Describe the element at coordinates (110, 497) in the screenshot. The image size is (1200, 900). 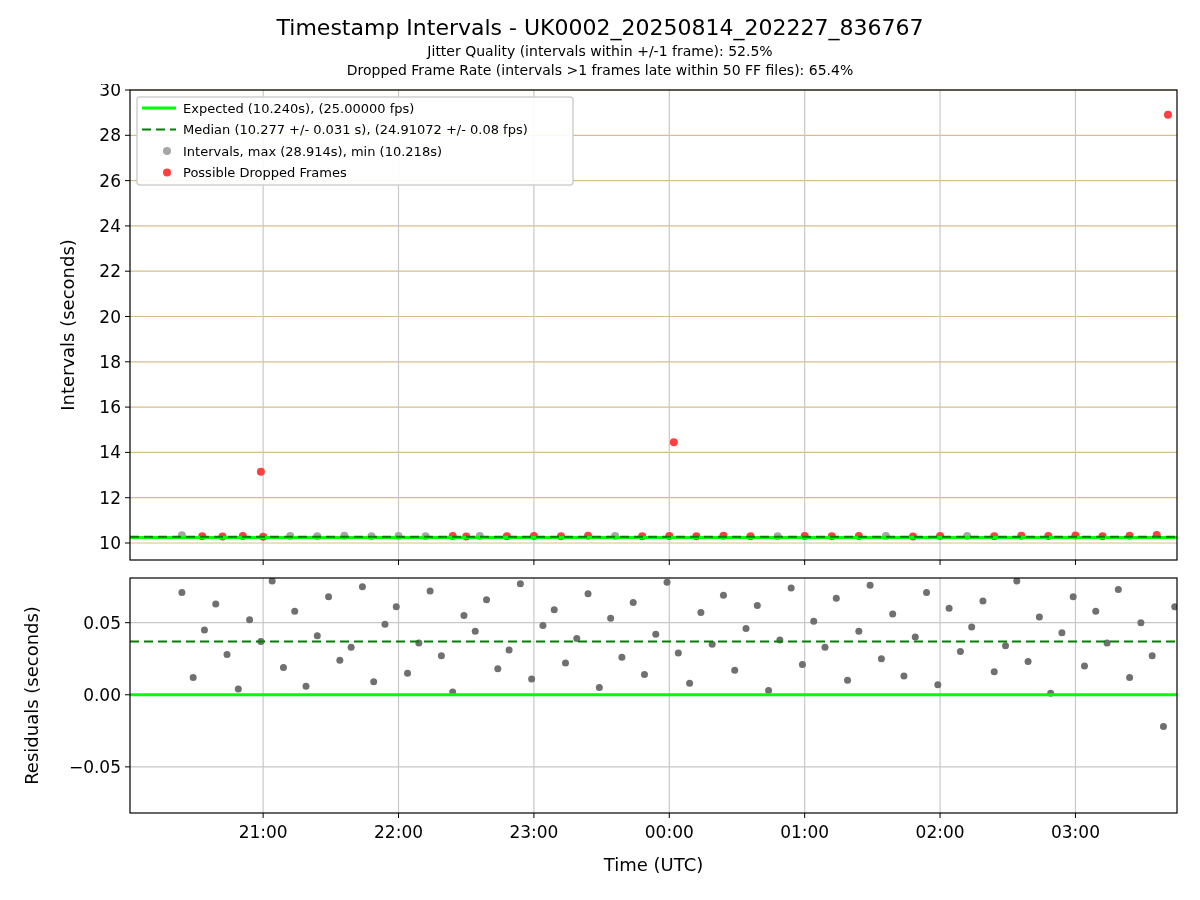
I see `y-tick-label: 12` at that location.